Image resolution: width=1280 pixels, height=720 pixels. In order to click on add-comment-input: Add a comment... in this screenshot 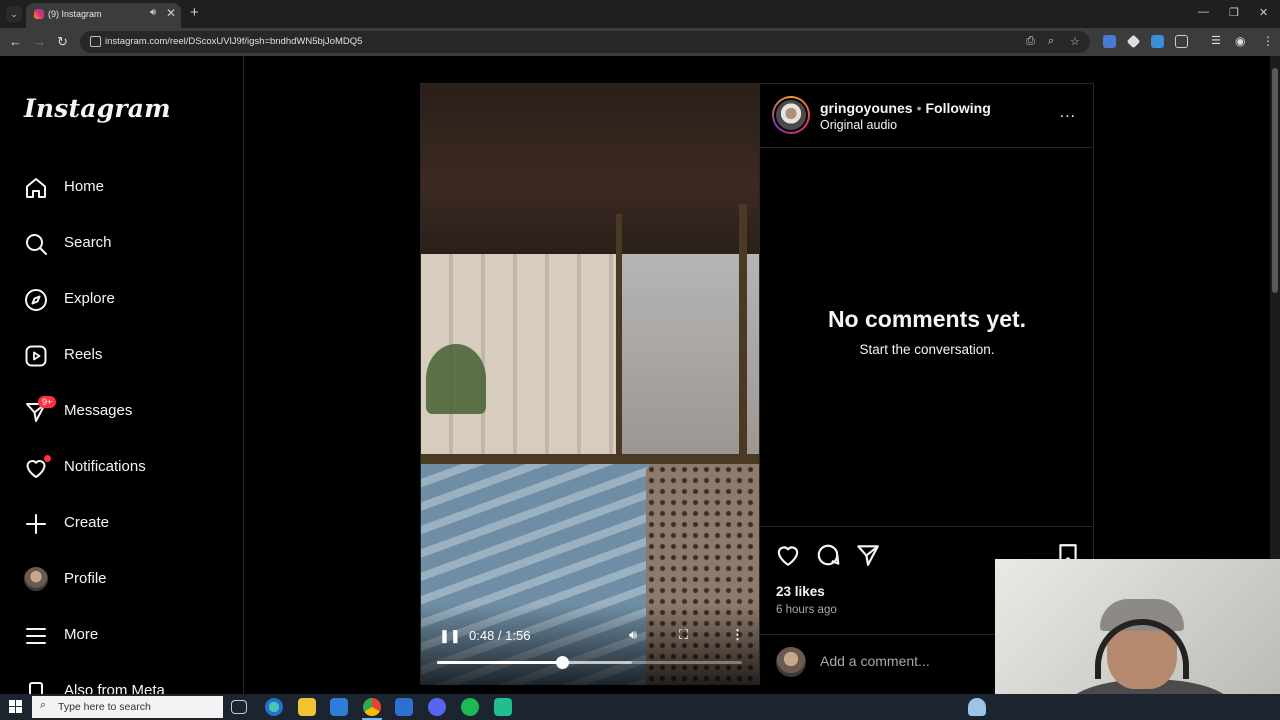, I will do `click(875, 661)`.